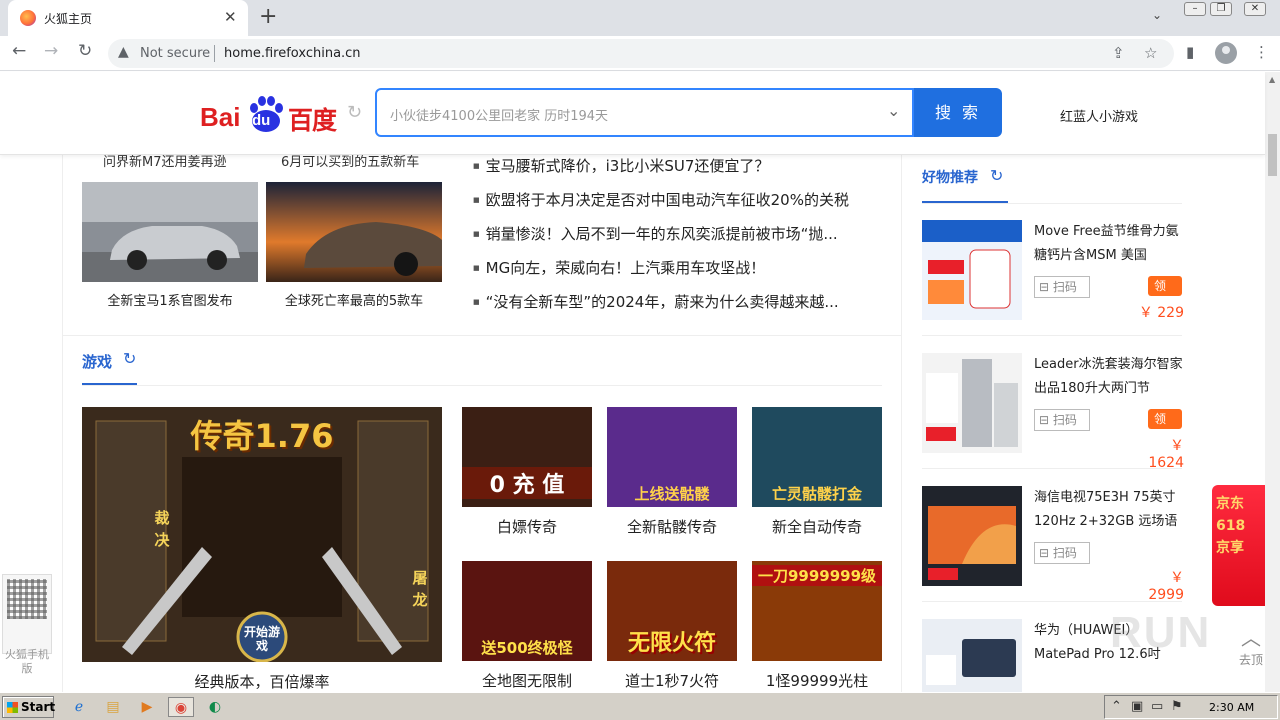  Describe the element at coordinates (527, 526) in the screenshot. I see `game-tile-caption: 白嫖传奇` at that location.